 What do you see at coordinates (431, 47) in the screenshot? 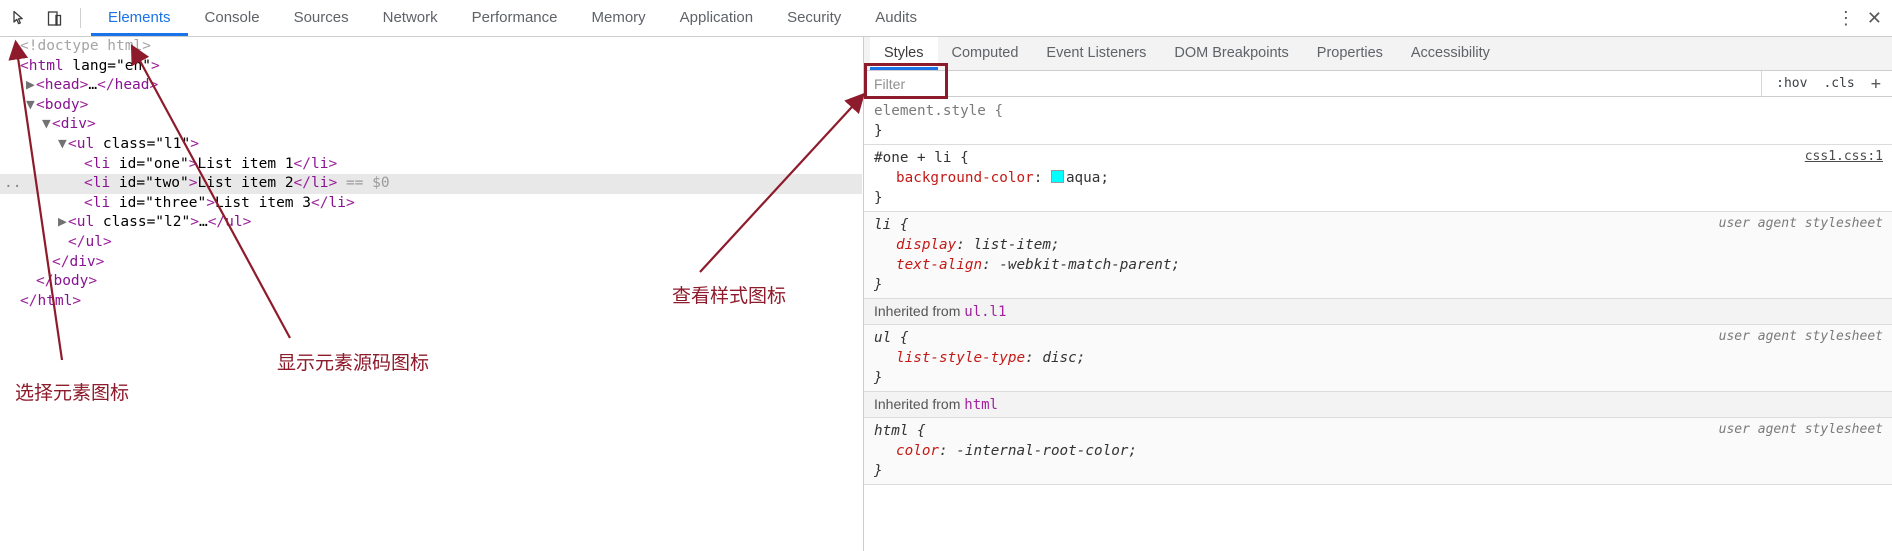
I see `dom-node-doctype: <!doctype html>` at bounding box center [431, 47].